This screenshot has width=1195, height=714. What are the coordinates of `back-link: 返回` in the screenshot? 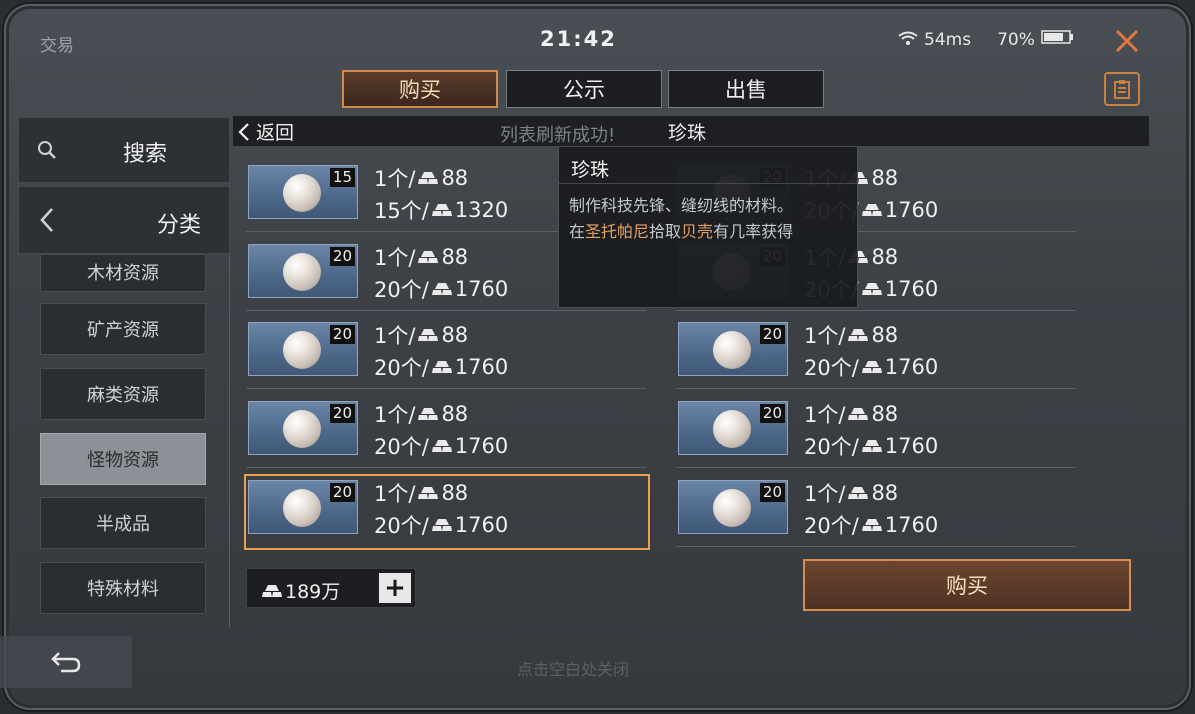 It's located at (266, 131).